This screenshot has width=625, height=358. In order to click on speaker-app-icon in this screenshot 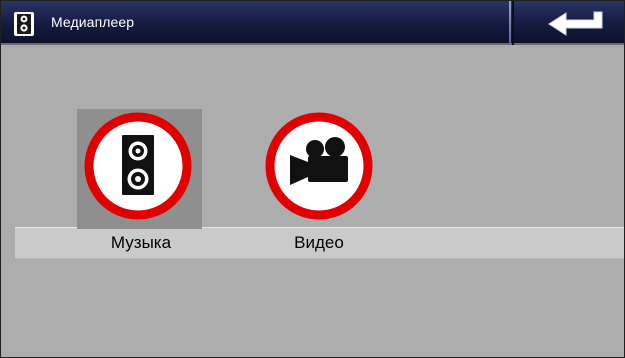, I will do `click(24, 24)`.